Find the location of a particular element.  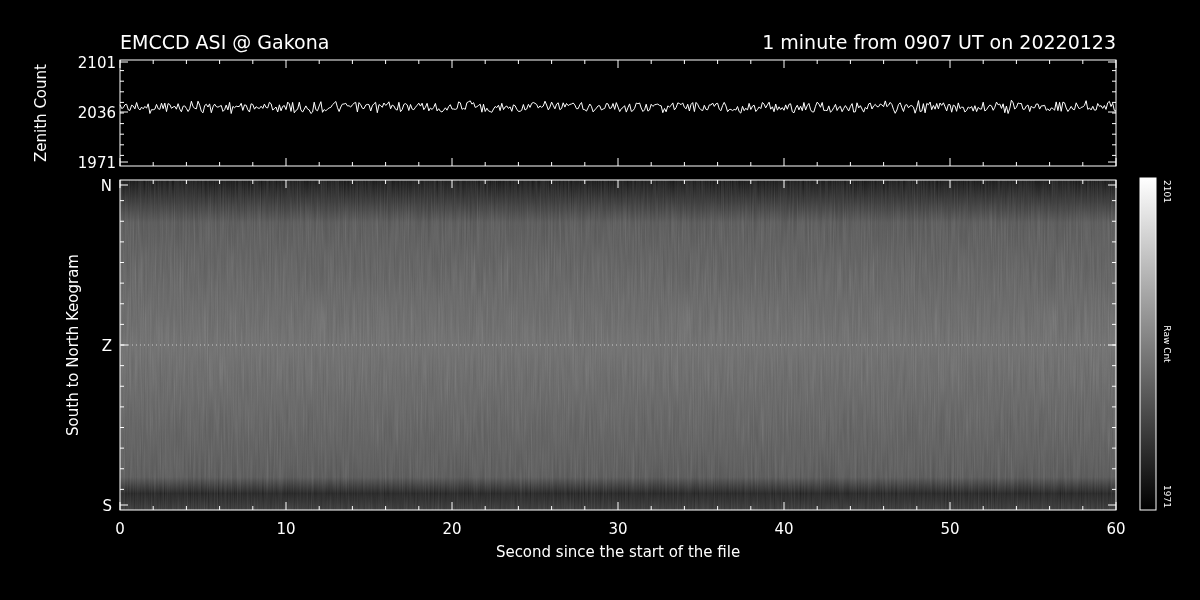

plot-title: EMCCD ASI @ Gakona is located at coordinates (225, 42).